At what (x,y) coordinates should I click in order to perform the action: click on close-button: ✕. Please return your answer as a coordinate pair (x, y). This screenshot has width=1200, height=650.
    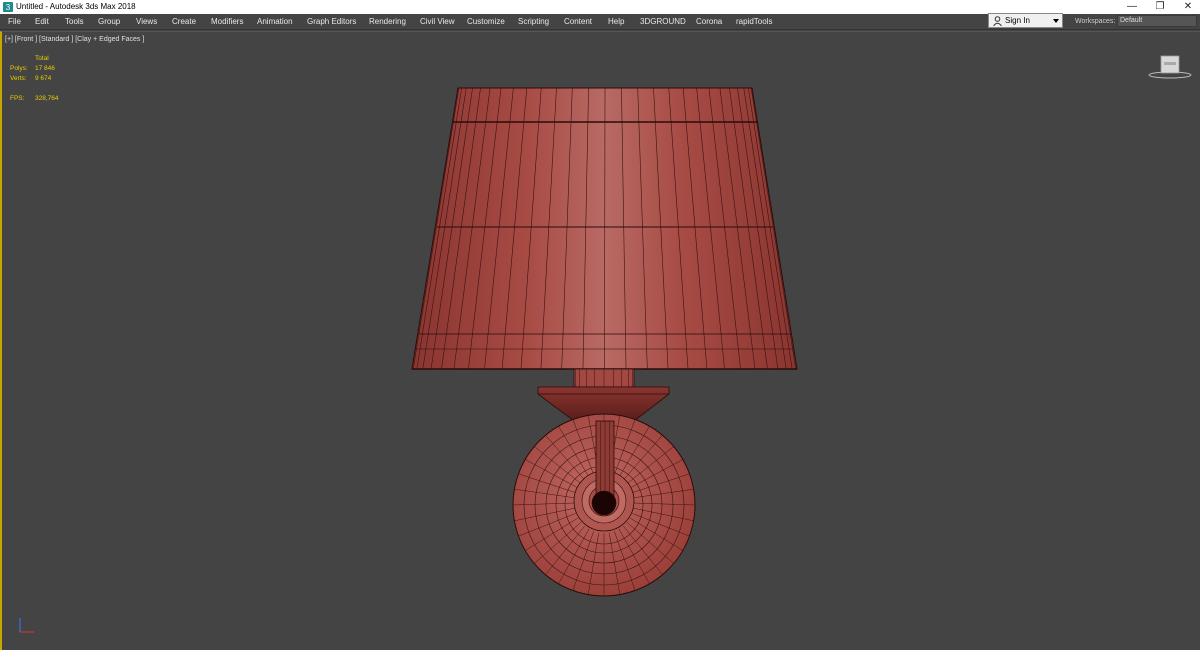
    Looking at the image, I should click on (1187, 7).